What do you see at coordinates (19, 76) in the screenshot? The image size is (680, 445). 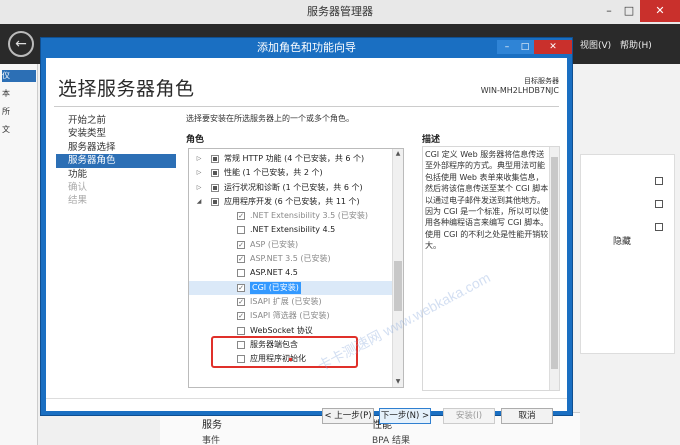 I see `sidebar-item-dashboard: 仪` at bounding box center [19, 76].